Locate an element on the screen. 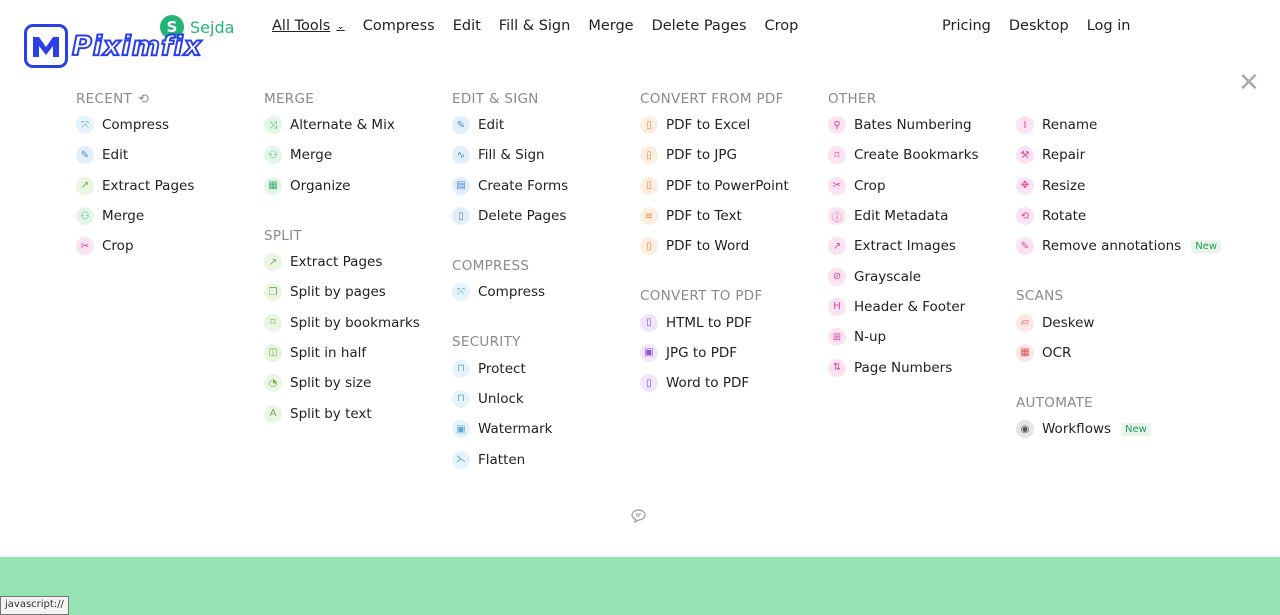  grid-icon: ⊞ is located at coordinates (837, 337).